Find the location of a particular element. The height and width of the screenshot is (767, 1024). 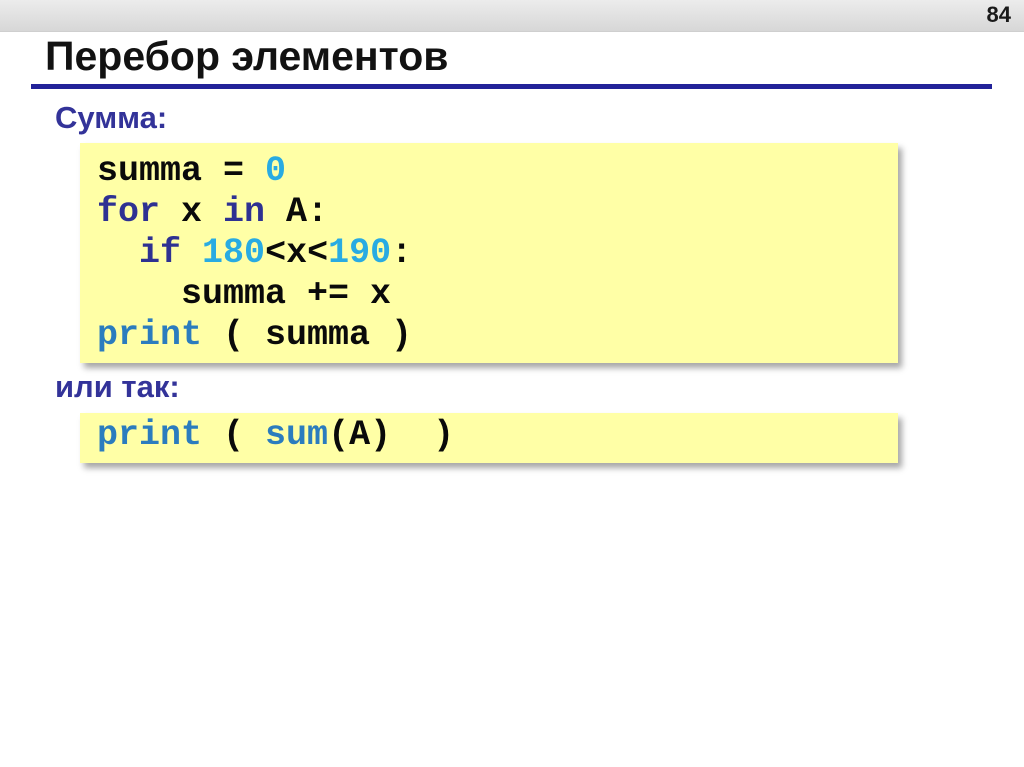

section-label-or-so: или так: is located at coordinates (117, 386).